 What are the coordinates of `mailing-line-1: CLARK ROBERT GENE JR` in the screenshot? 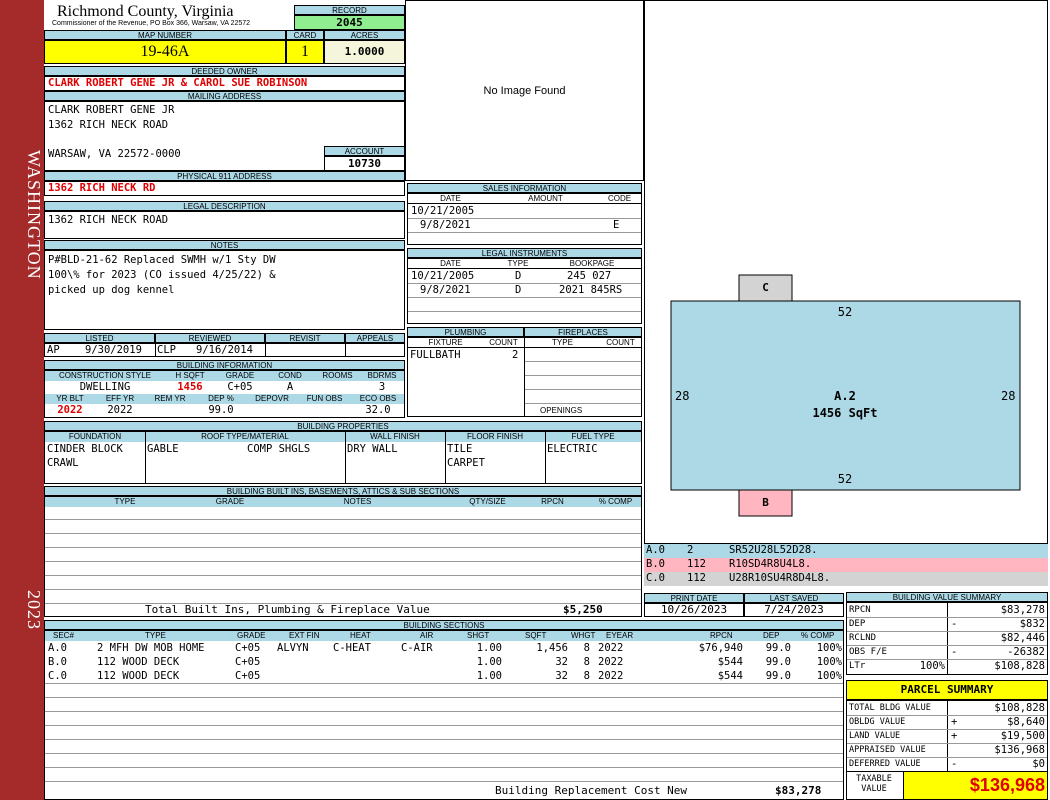 It's located at (111, 110).